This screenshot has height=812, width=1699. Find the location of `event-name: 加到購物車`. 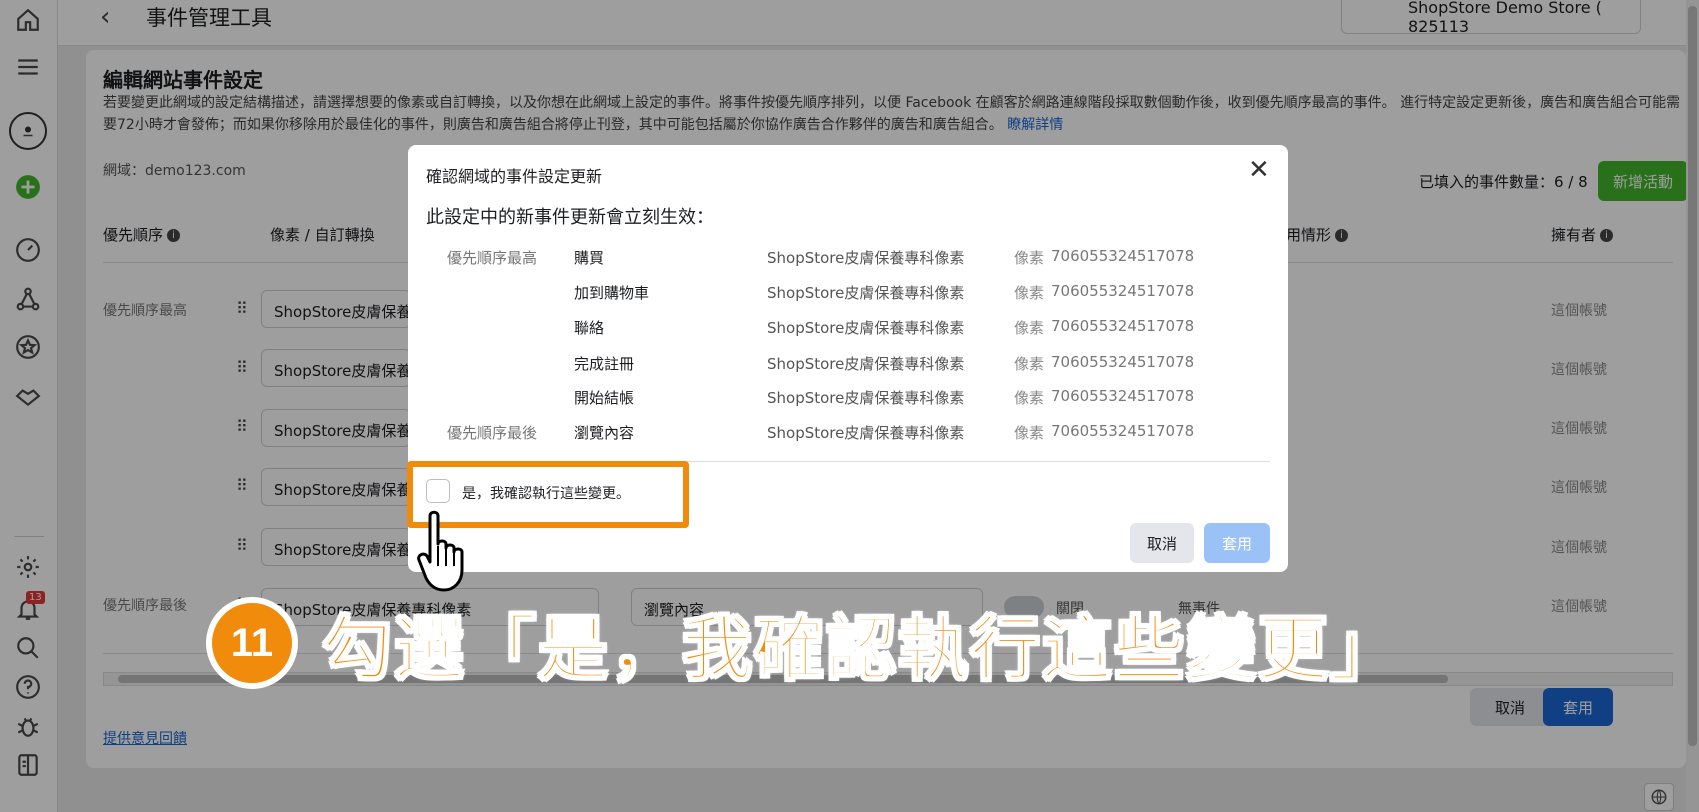

event-name: 加到購物車 is located at coordinates (612, 293).